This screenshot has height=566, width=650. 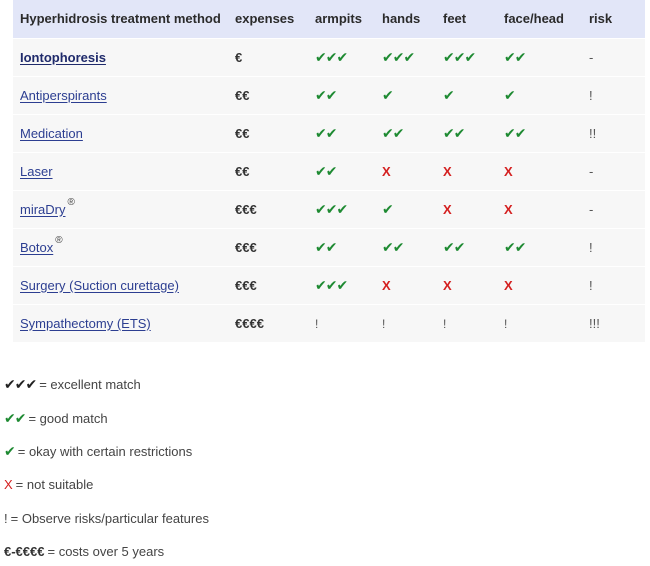 I want to click on treatment-link: Laser, so click(x=36, y=171).